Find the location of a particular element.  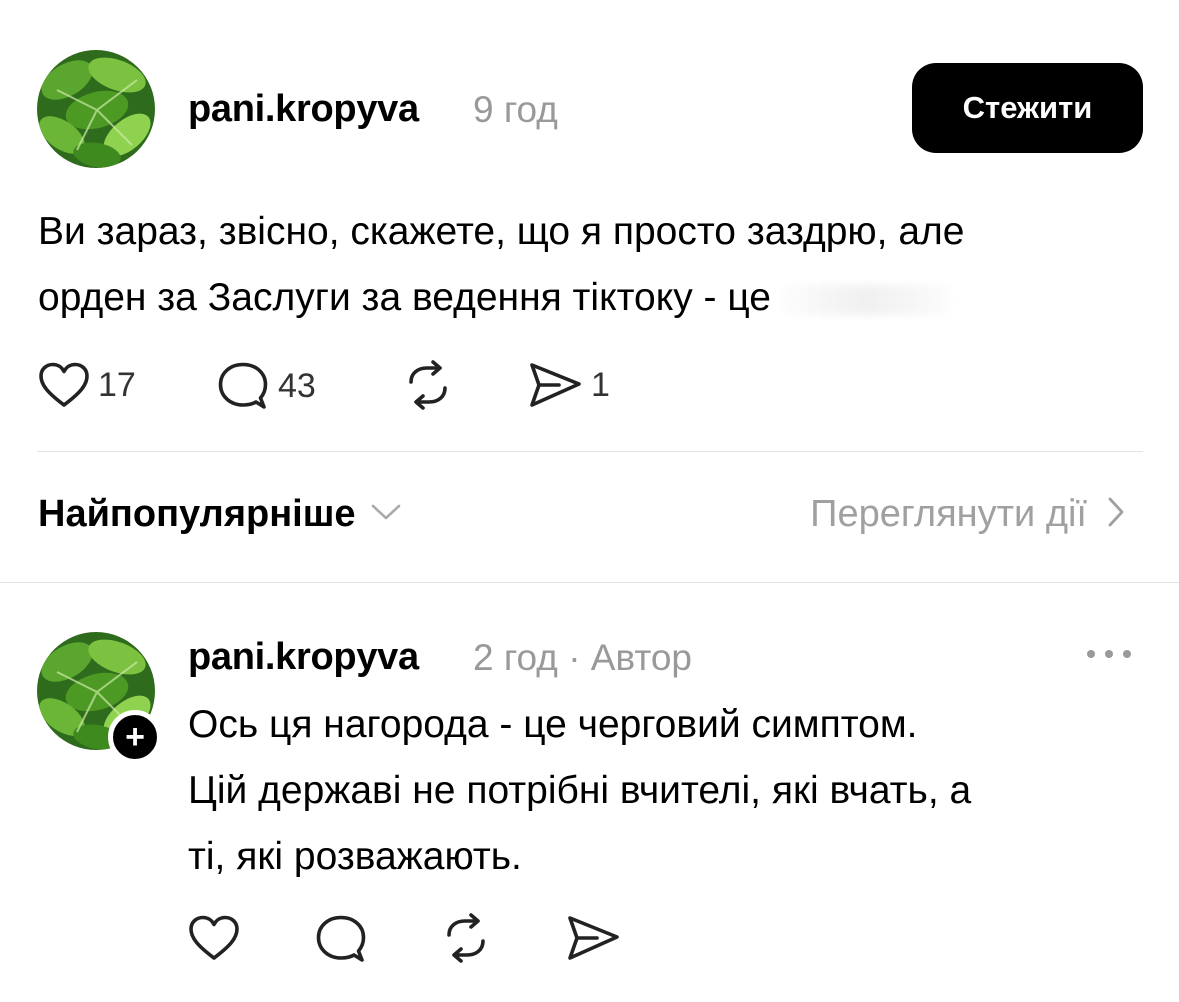

post-username: pani.kropyva is located at coordinates (303, 109).